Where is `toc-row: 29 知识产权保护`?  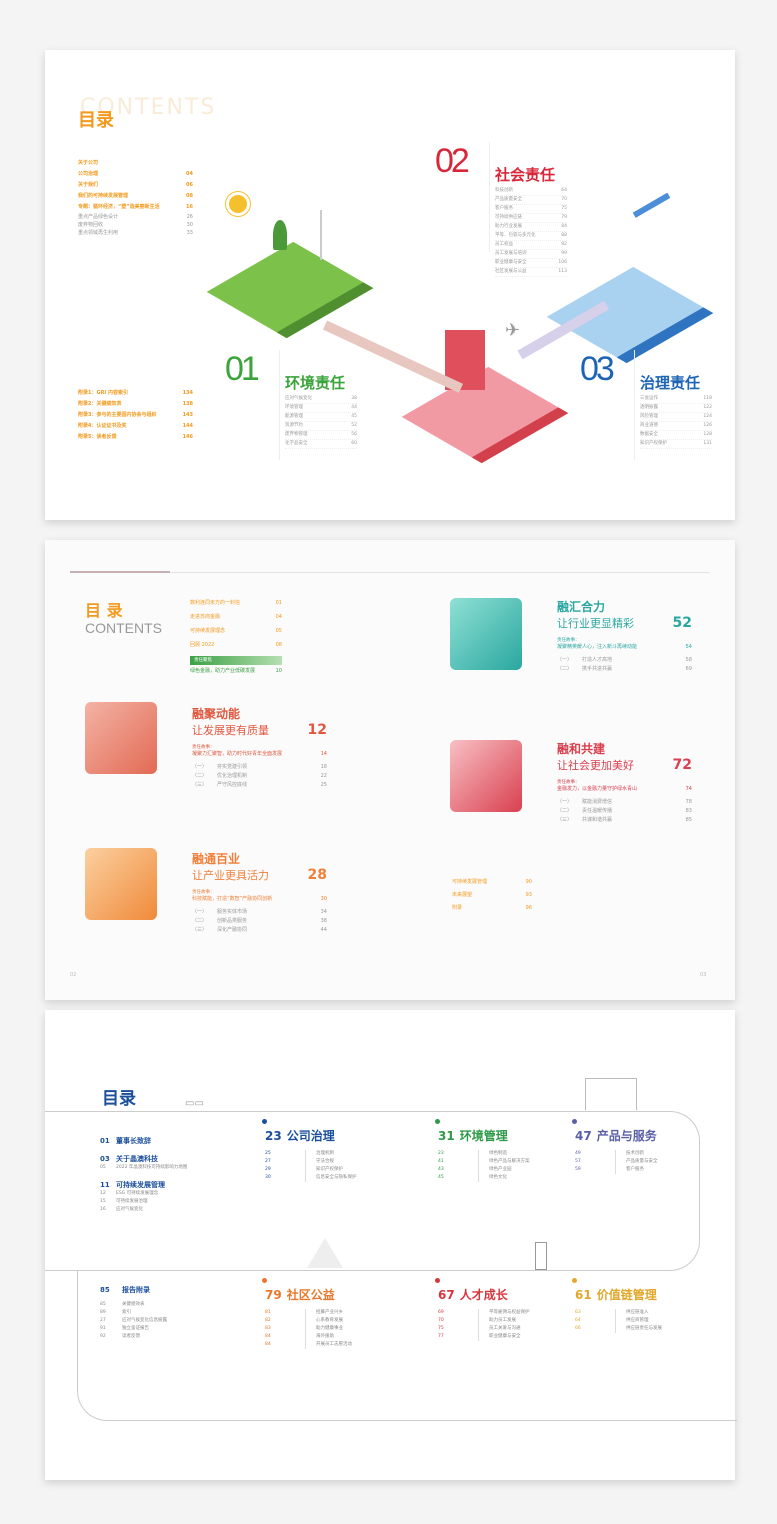
toc-row: 29 知识产权保护 is located at coordinates (345, 1170).